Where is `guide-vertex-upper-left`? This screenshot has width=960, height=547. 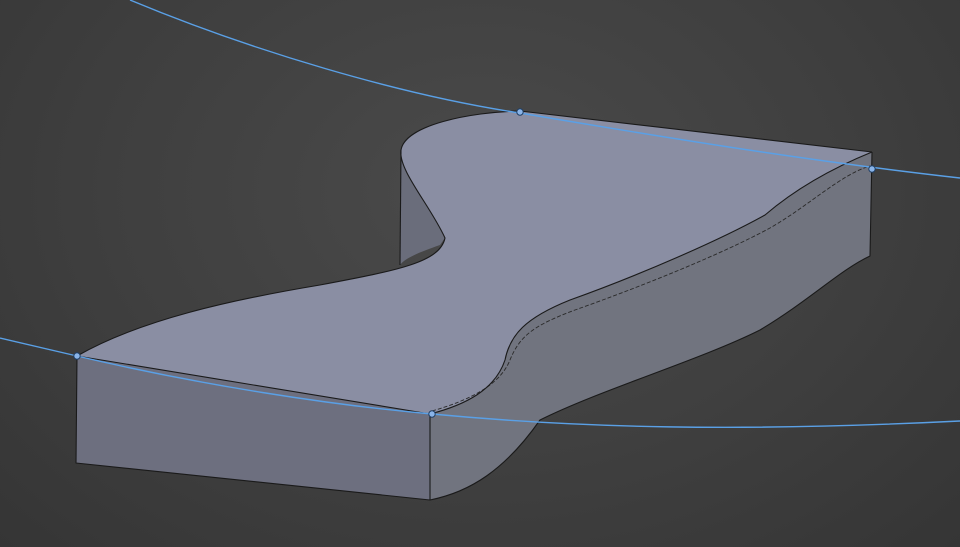
guide-vertex-upper-left is located at coordinates (520, 112).